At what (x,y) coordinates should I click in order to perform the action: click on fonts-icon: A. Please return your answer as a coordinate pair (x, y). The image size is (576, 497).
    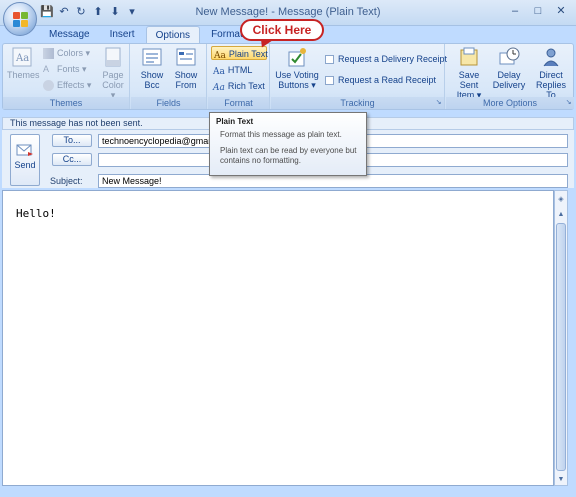
    Looking at the image, I should click on (46, 69).